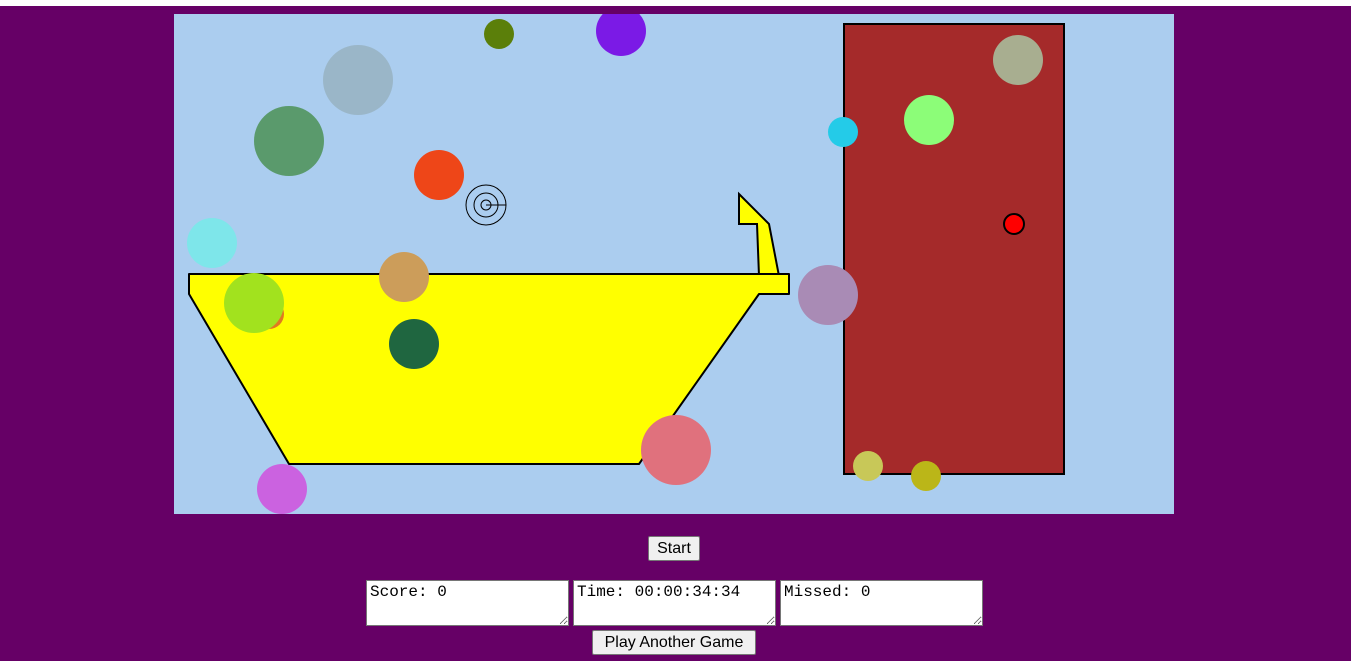 The height and width of the screenshot is (661, 1351). Describe the element at coordinates (954, 249) in the screenshot. I see `door` at that location.